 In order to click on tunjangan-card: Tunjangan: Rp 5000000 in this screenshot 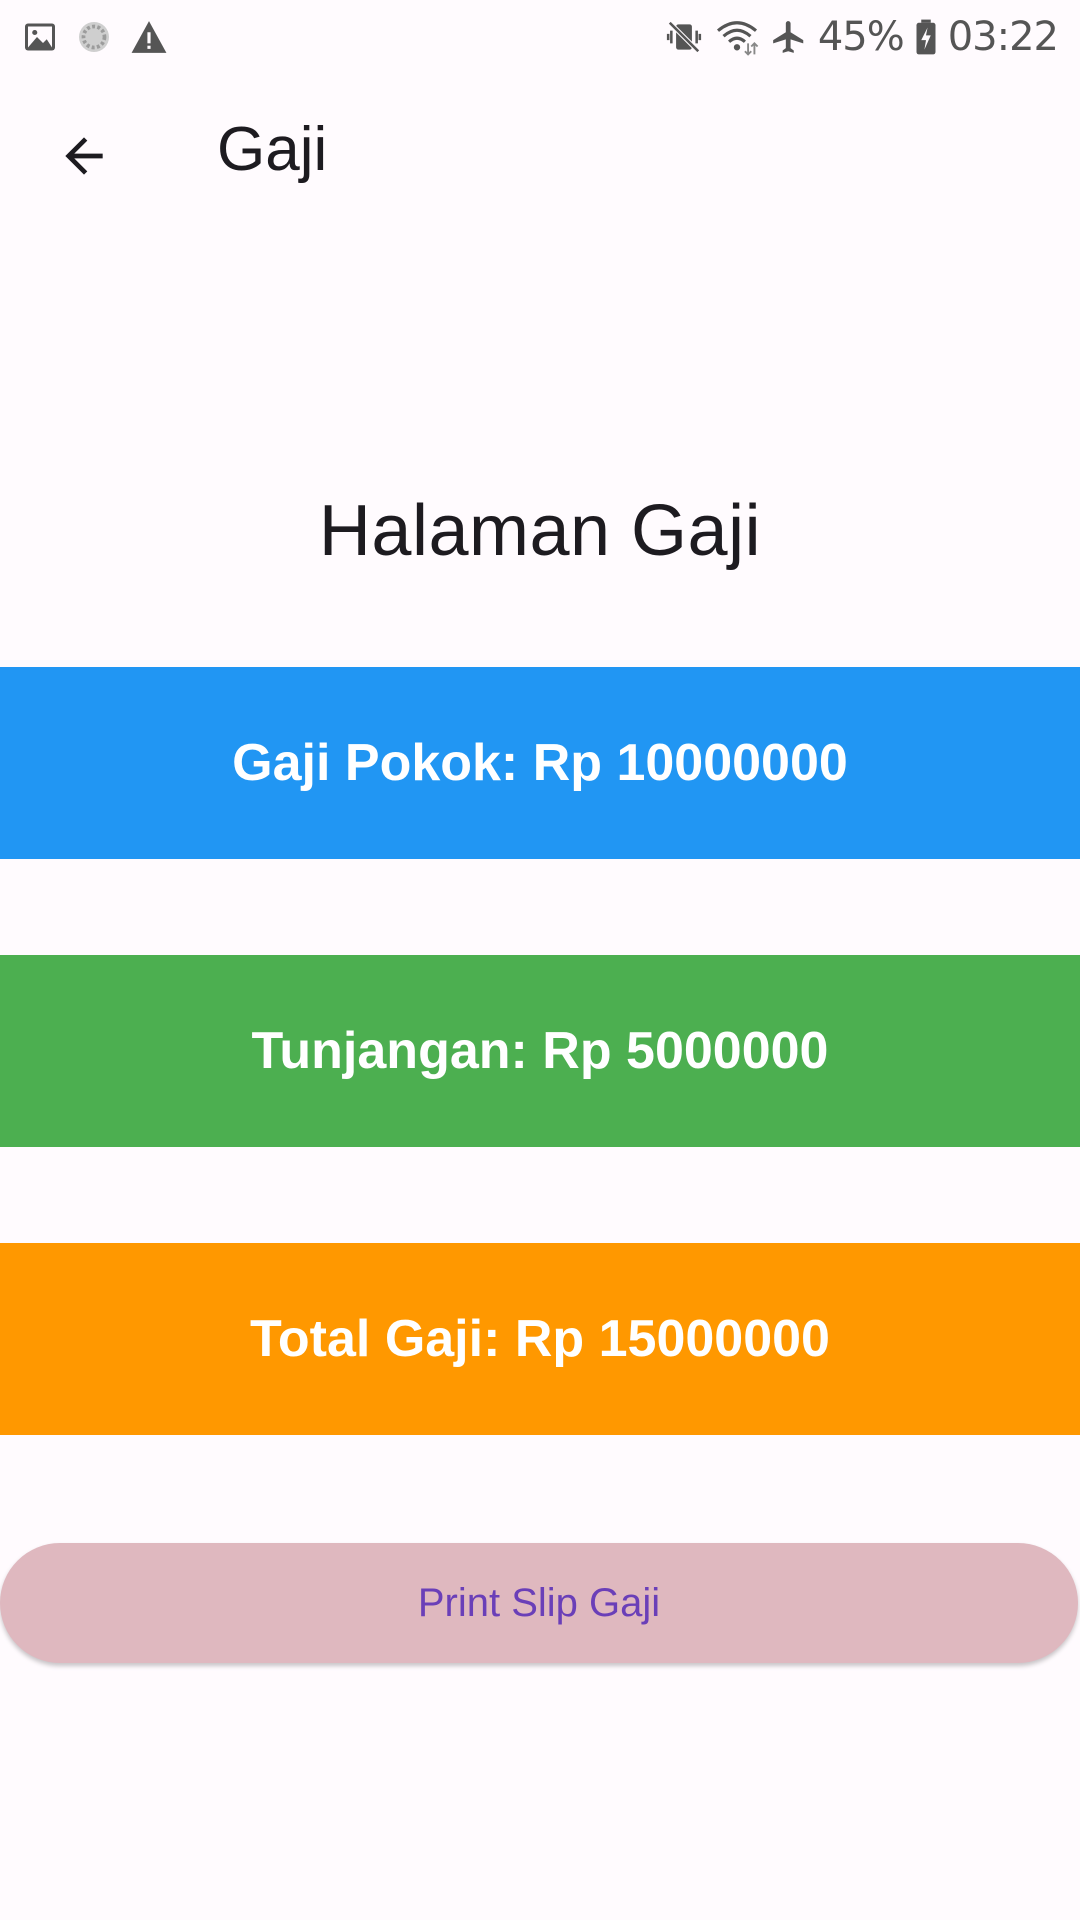, I will do `click(540, 1051)`.